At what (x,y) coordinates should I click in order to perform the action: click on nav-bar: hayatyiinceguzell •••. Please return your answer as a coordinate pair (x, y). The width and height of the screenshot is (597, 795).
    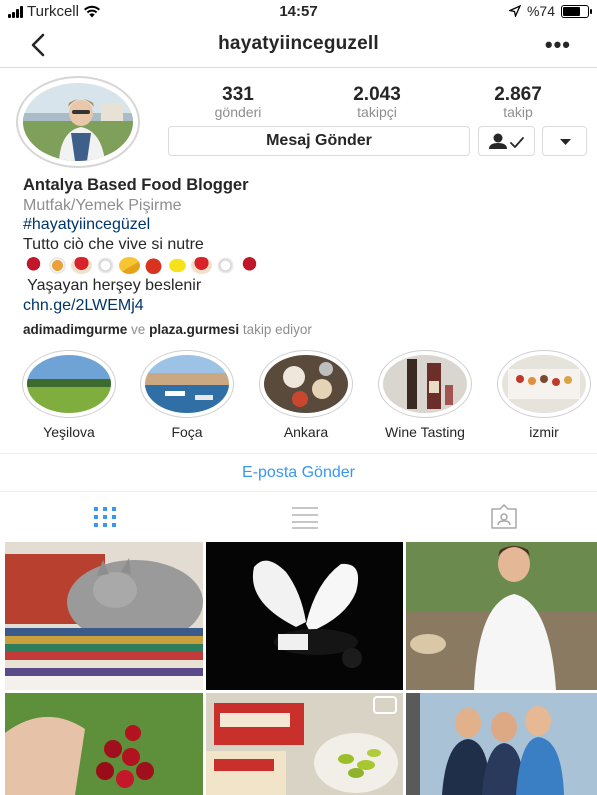
    Looking at the image, I should click on (298, 45).